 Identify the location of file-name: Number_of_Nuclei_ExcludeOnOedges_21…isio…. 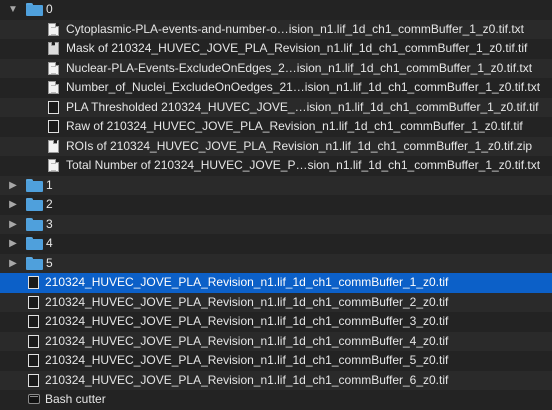
(303, 87).